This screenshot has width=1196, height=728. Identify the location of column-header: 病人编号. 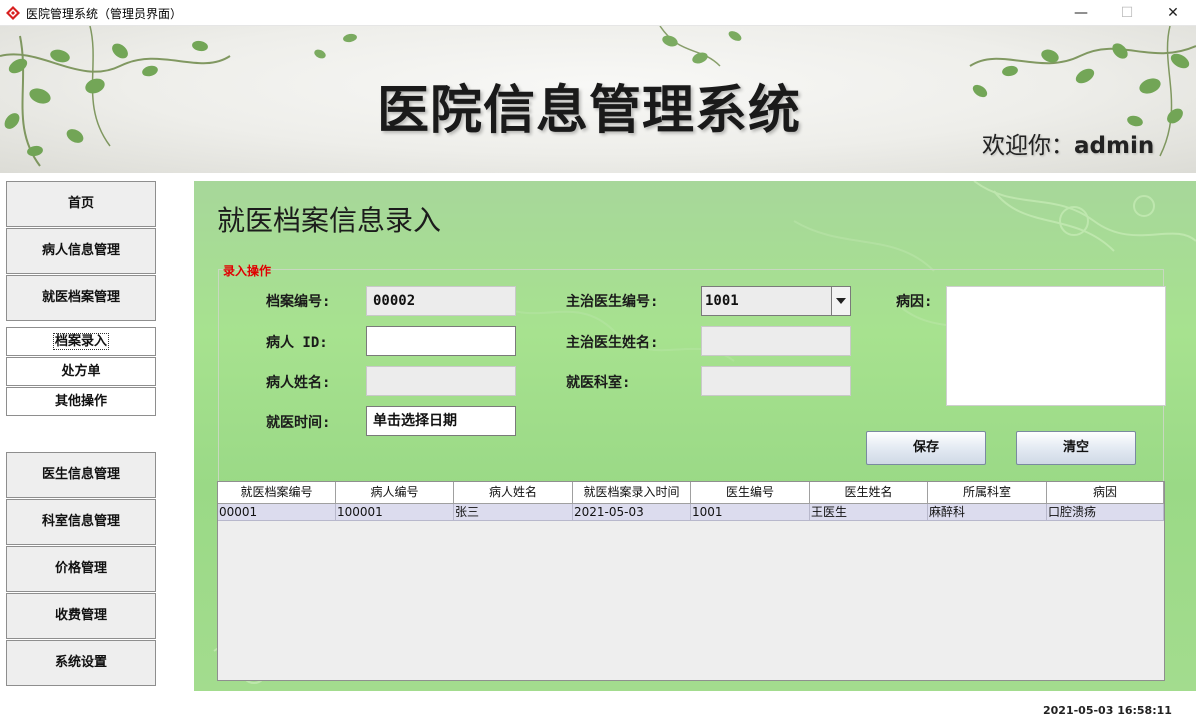
(395, 493).